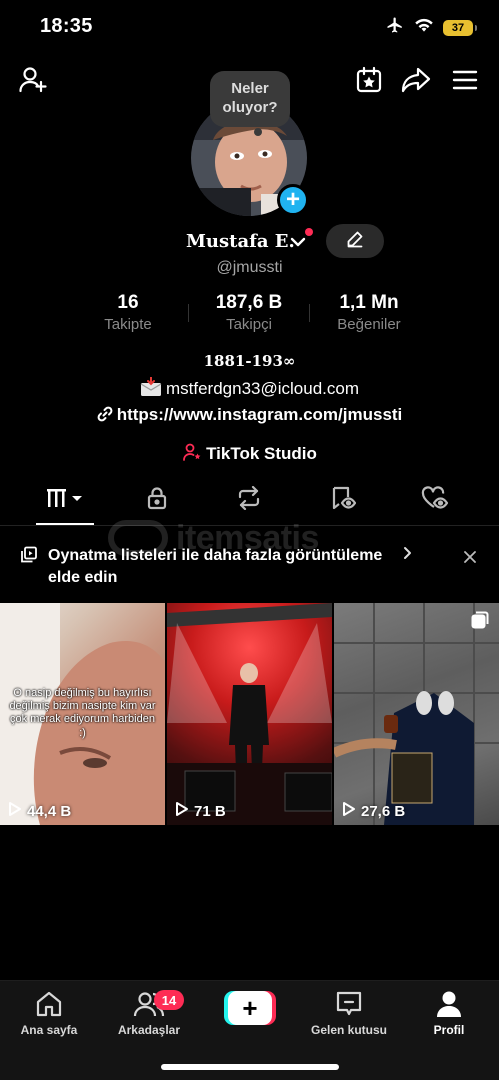  I want to click on tab-reposts, so click(249, 500).